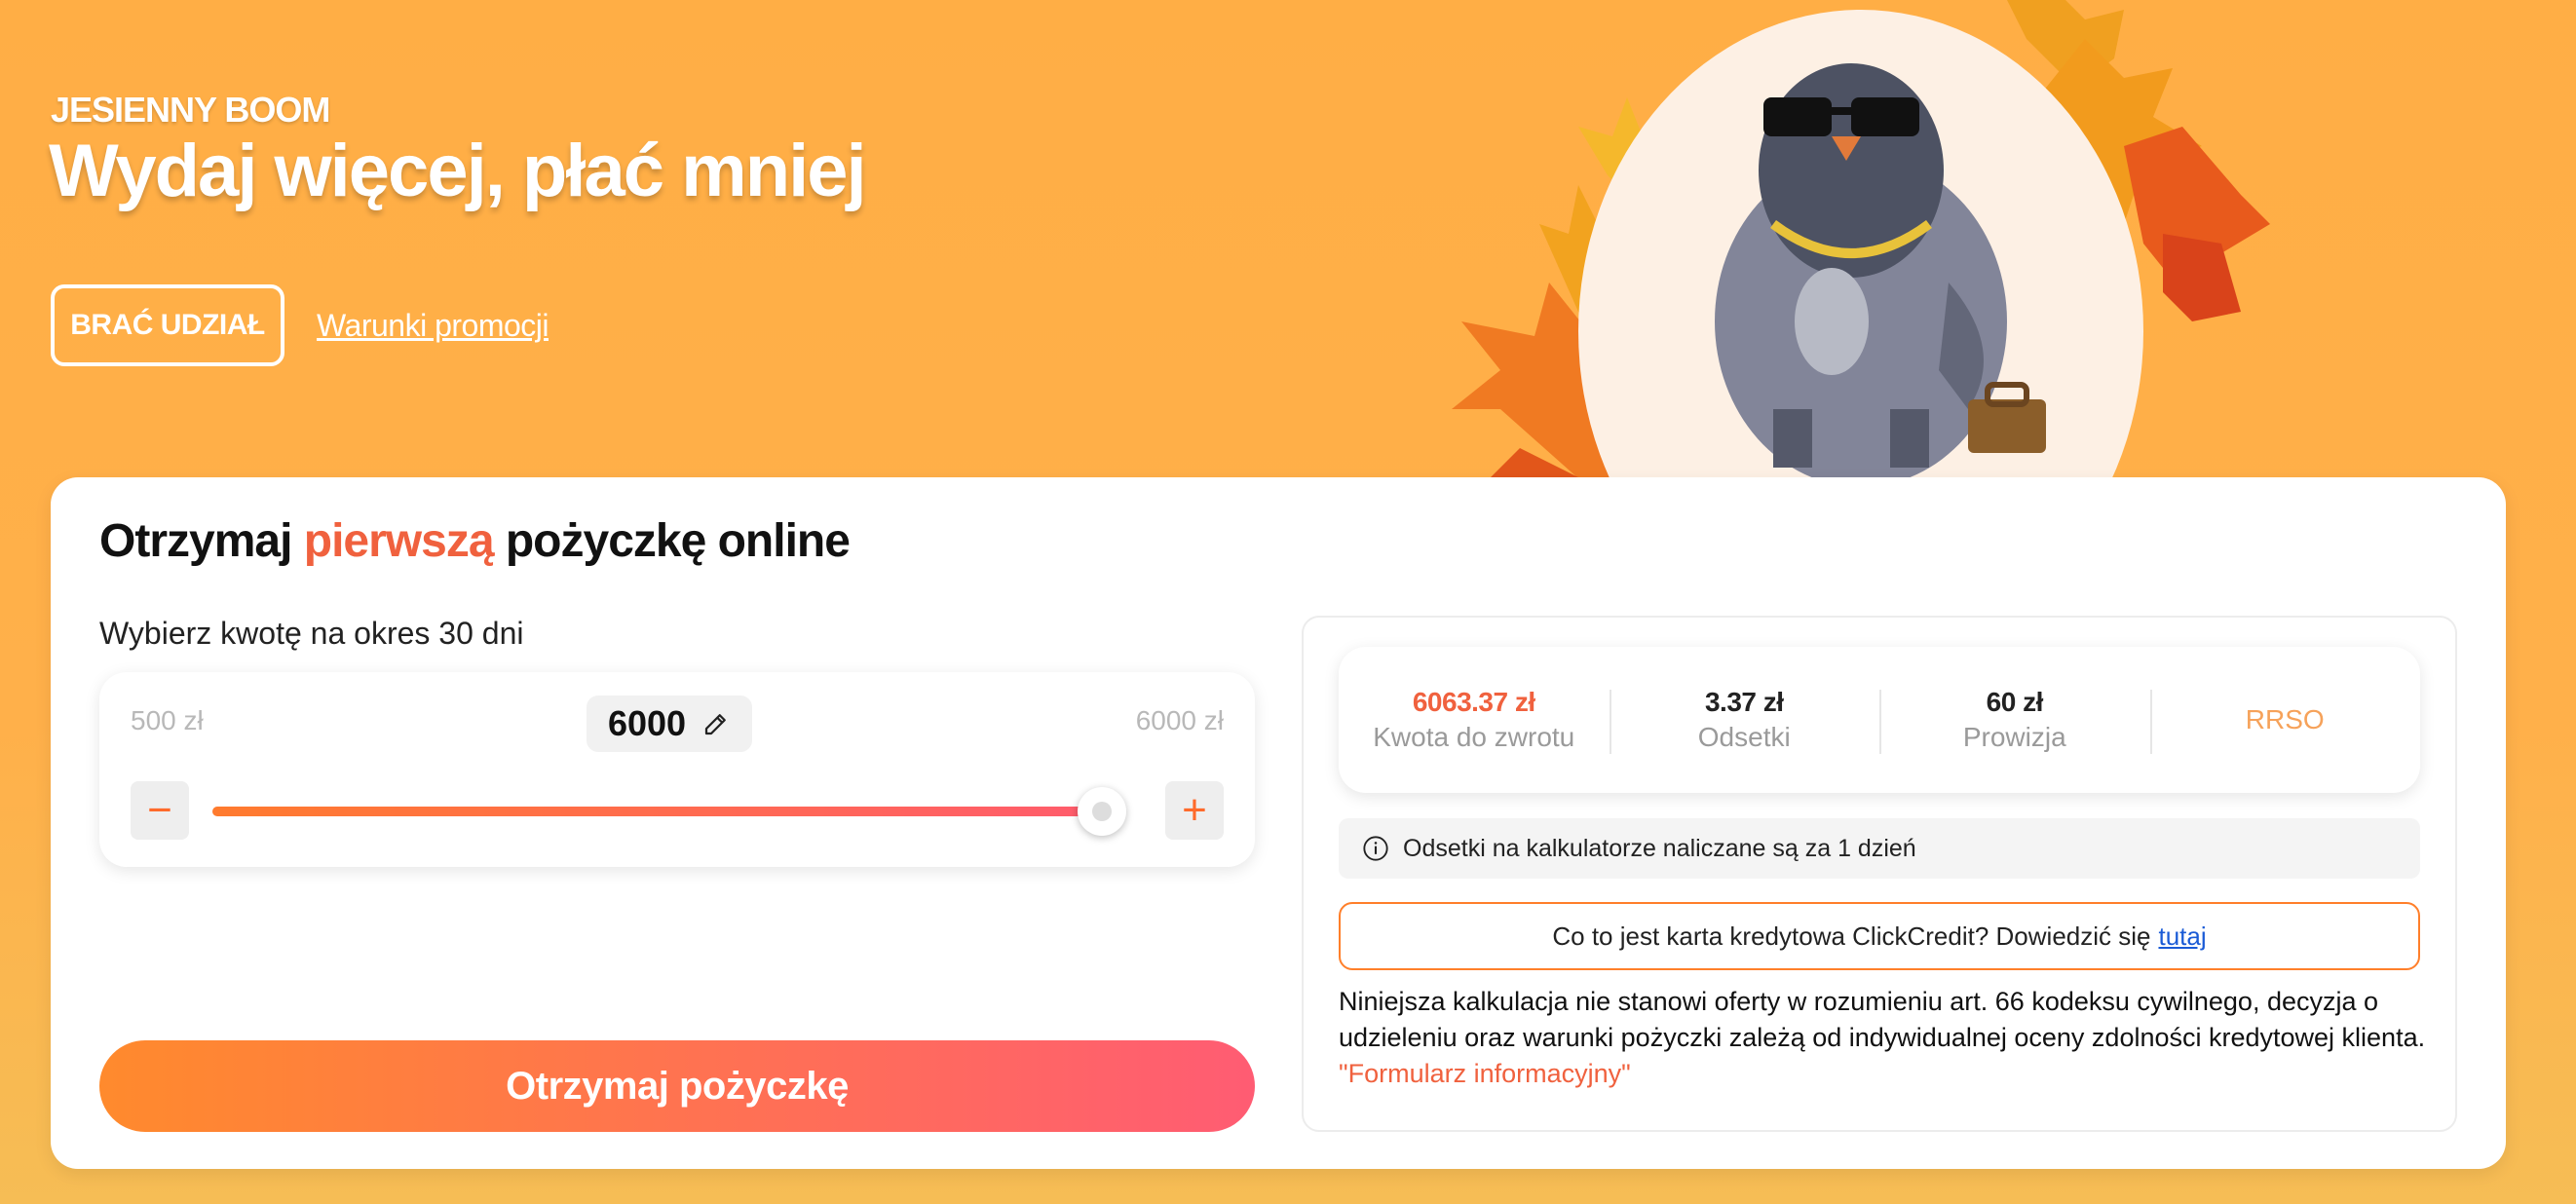 The image size is (2576, 1204). Describe the element at coordinates (433, 326) in the screenshot. I see `promo-terms-link: Warunki promocji` at that location.